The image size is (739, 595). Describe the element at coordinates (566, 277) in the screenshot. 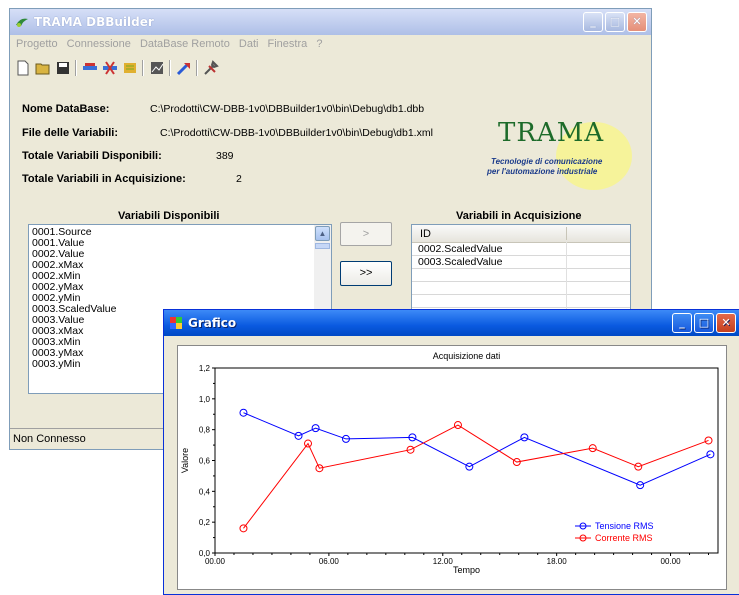

I see `grid-column-line` at that location.